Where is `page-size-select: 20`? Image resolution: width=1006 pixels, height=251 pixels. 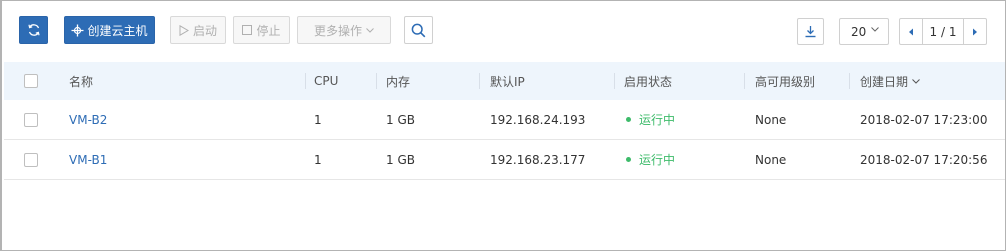
page-size-select: 20 is located at coordinates (864, 31).